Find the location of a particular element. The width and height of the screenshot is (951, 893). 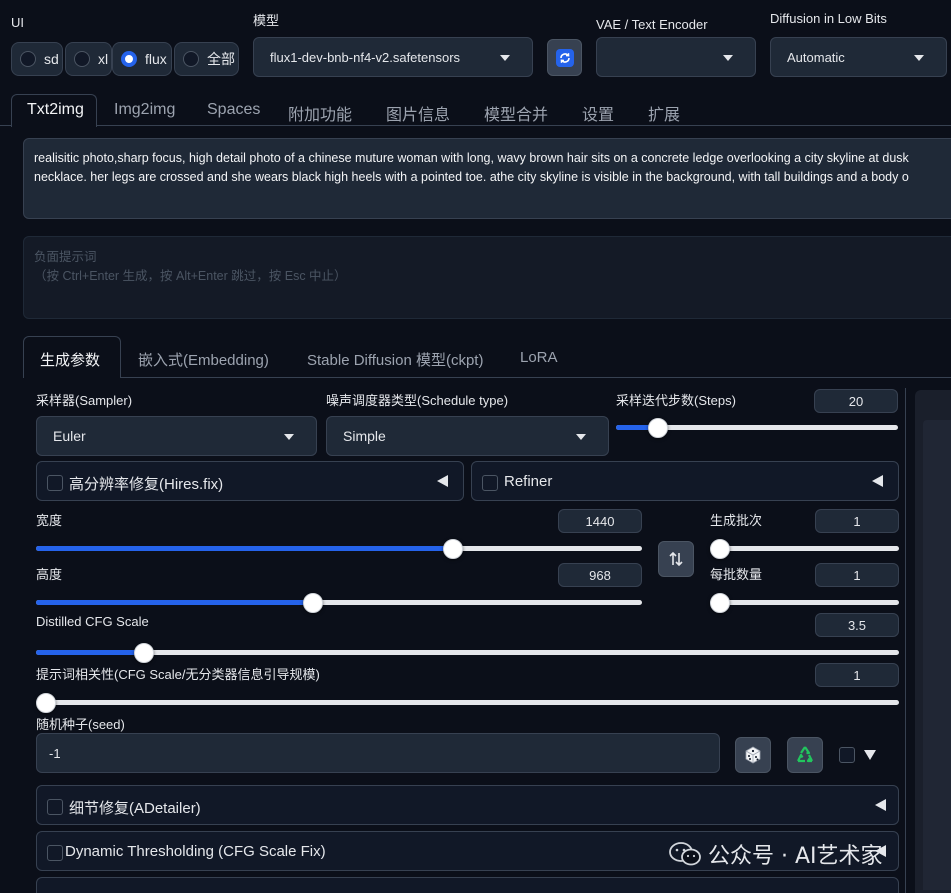

tab-checkpoints: Stable Diffusion 模型(ckpt) is located at coordinates (395, 359).